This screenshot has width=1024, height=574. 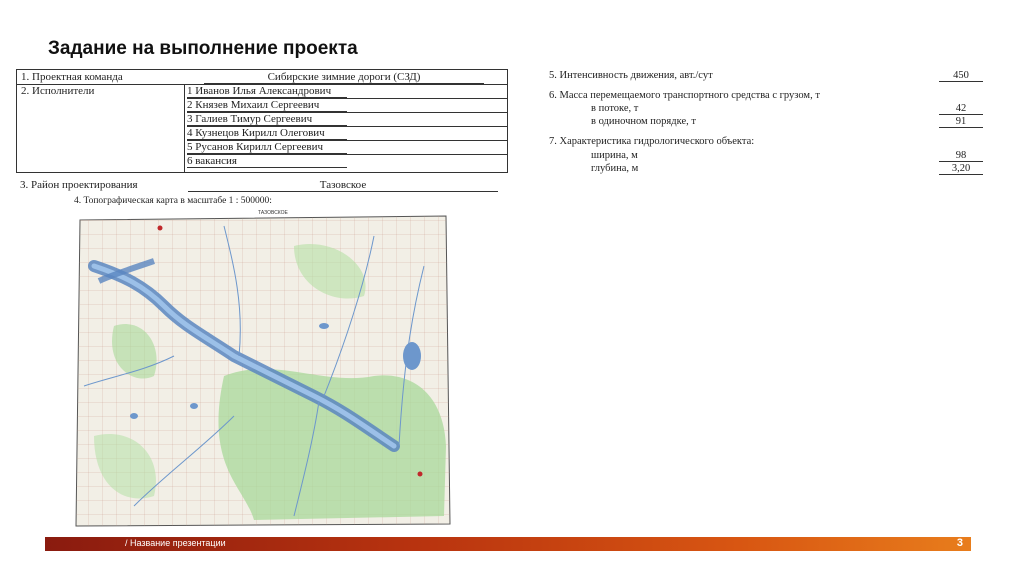 I want to click on executor-name: 1 Иванов Илья Александрович, so click(x=267, y=91).